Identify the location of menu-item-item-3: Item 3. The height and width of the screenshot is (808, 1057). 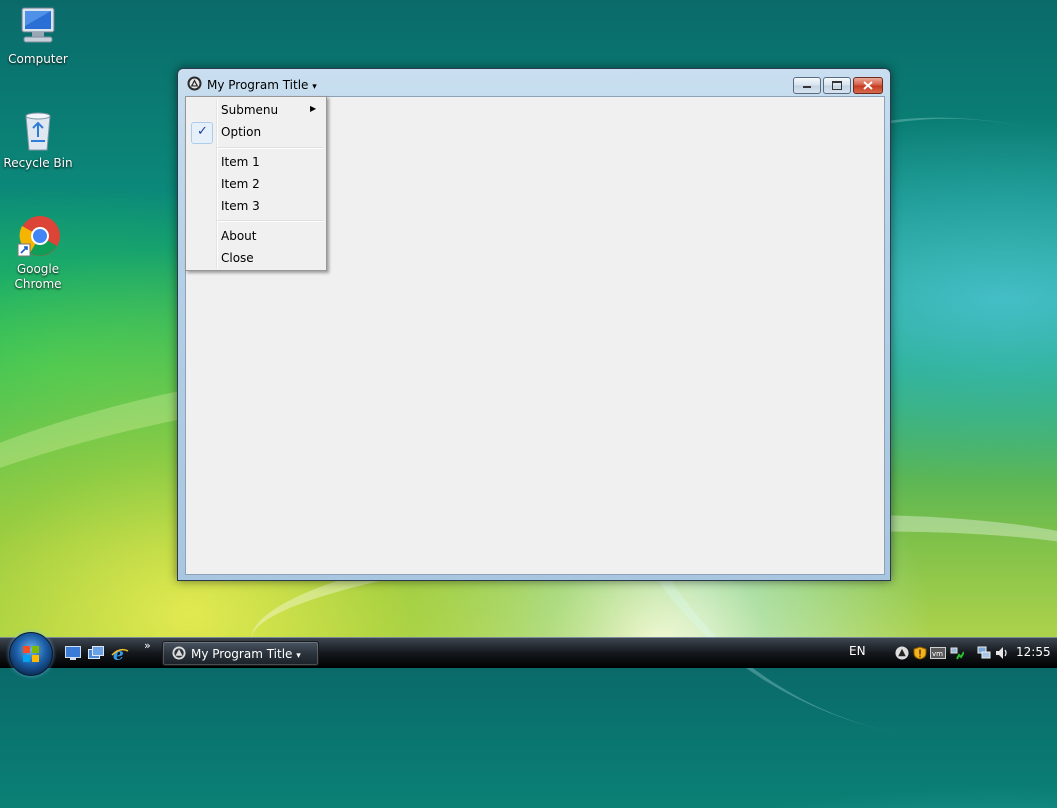
(256, 206).